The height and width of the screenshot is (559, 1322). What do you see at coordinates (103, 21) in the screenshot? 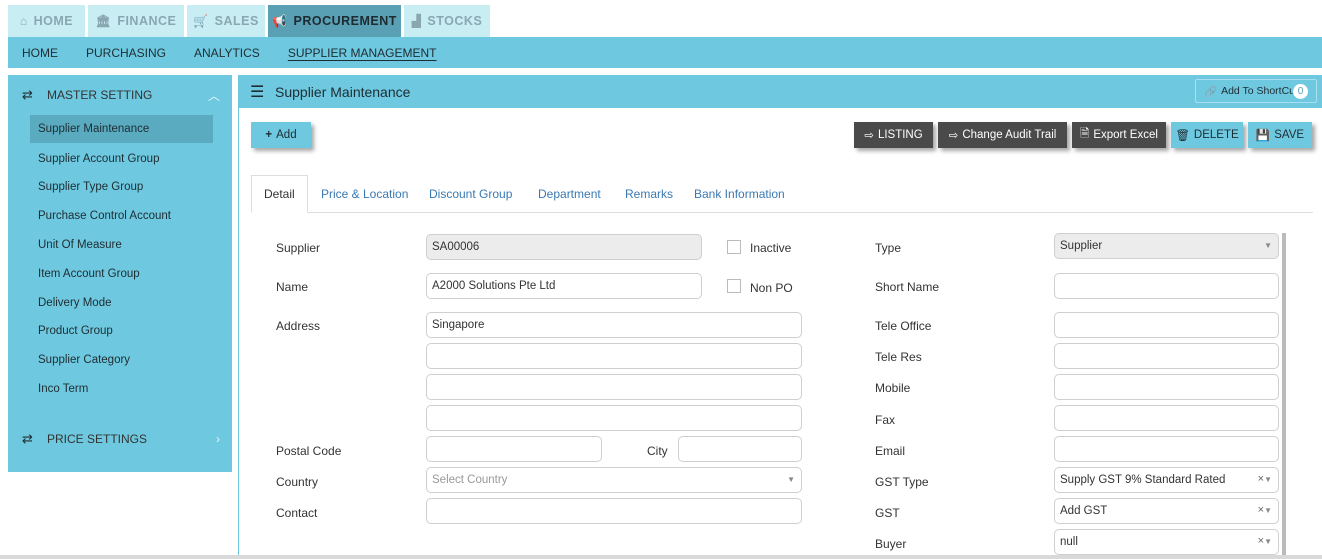
I see `bank-icon: 🏛` at bounding box center [103, 21].